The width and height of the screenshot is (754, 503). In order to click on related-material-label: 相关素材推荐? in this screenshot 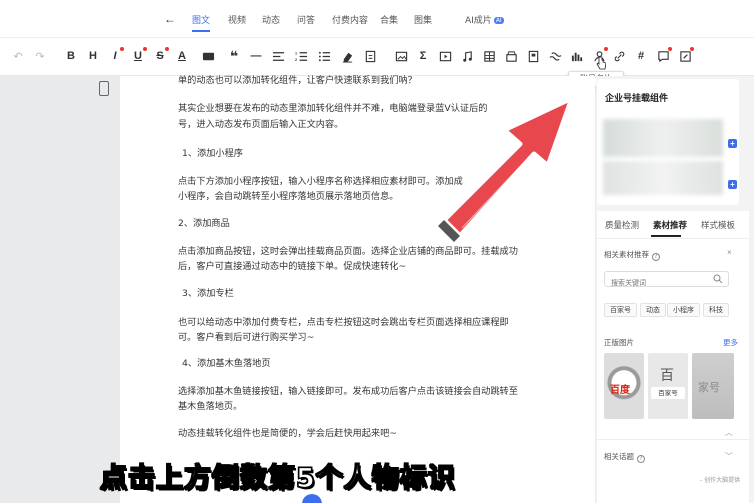, I will do `click(632, 255)`.